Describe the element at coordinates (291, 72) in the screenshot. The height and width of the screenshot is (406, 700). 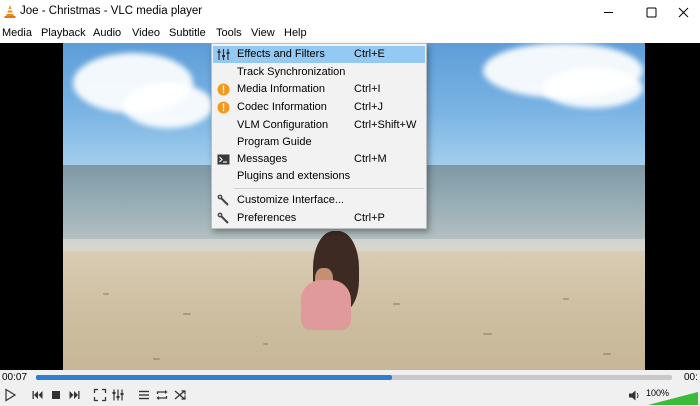
I see `menu-item-label: Track Synchronization` at that location.